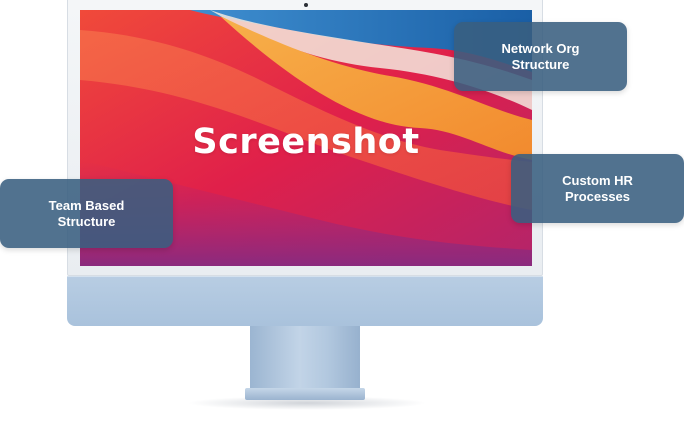 The width and height of the screenshot is (684, 427). What do you see at coordinates (305, 394) in the screenshot?
I see `monitor-stand-foot` at bounding box center [305, 394].